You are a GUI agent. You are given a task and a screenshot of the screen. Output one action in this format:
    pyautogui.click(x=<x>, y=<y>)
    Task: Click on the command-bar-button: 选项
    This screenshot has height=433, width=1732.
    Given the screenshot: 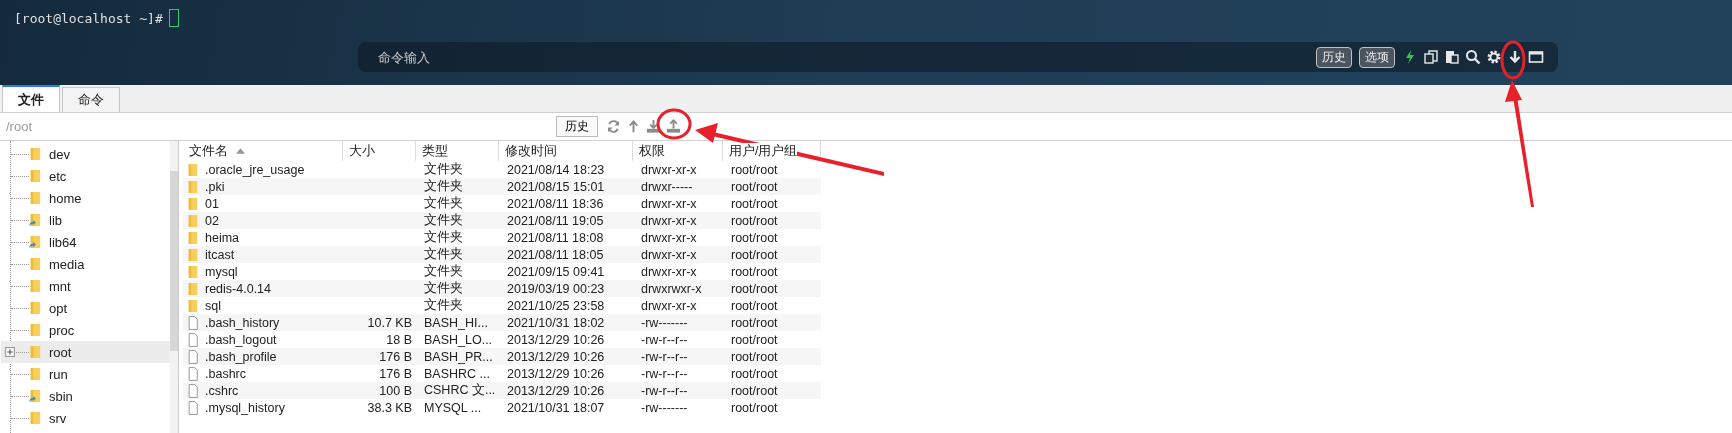 What is the action you would take?
    pyautogui.click(x=1377, y=57)
    